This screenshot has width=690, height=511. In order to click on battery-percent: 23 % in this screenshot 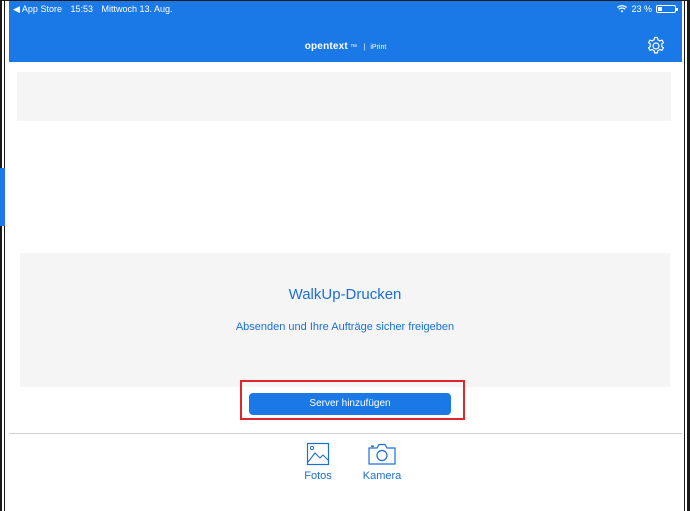, I will do `click(641, 9)`.